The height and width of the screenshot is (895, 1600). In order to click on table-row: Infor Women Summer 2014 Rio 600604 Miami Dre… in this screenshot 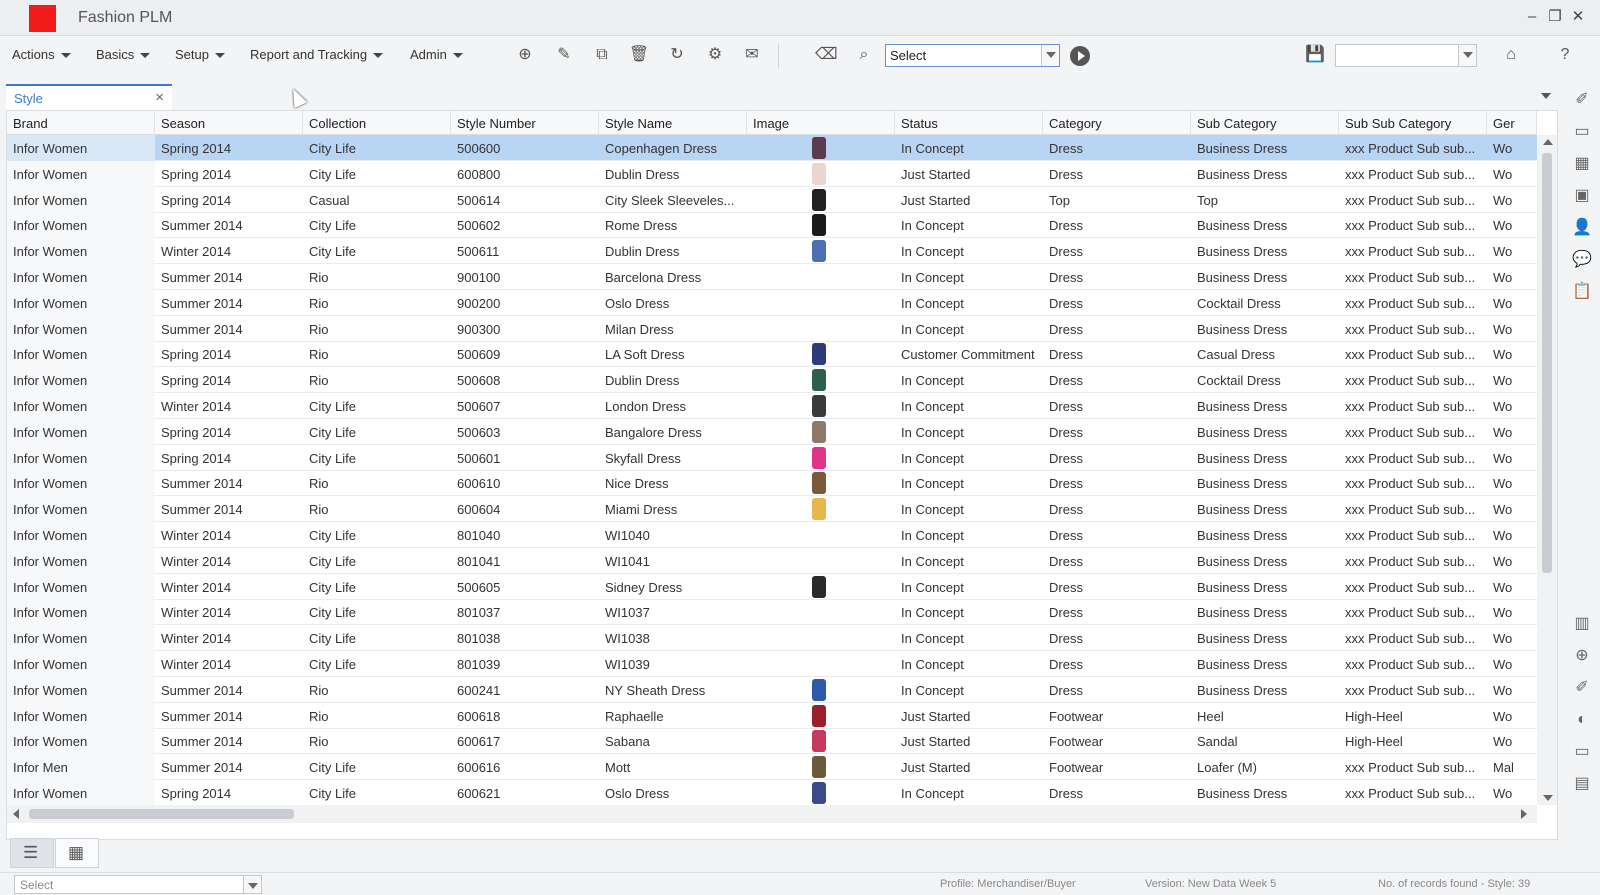, I will do `click(772, 509)`.